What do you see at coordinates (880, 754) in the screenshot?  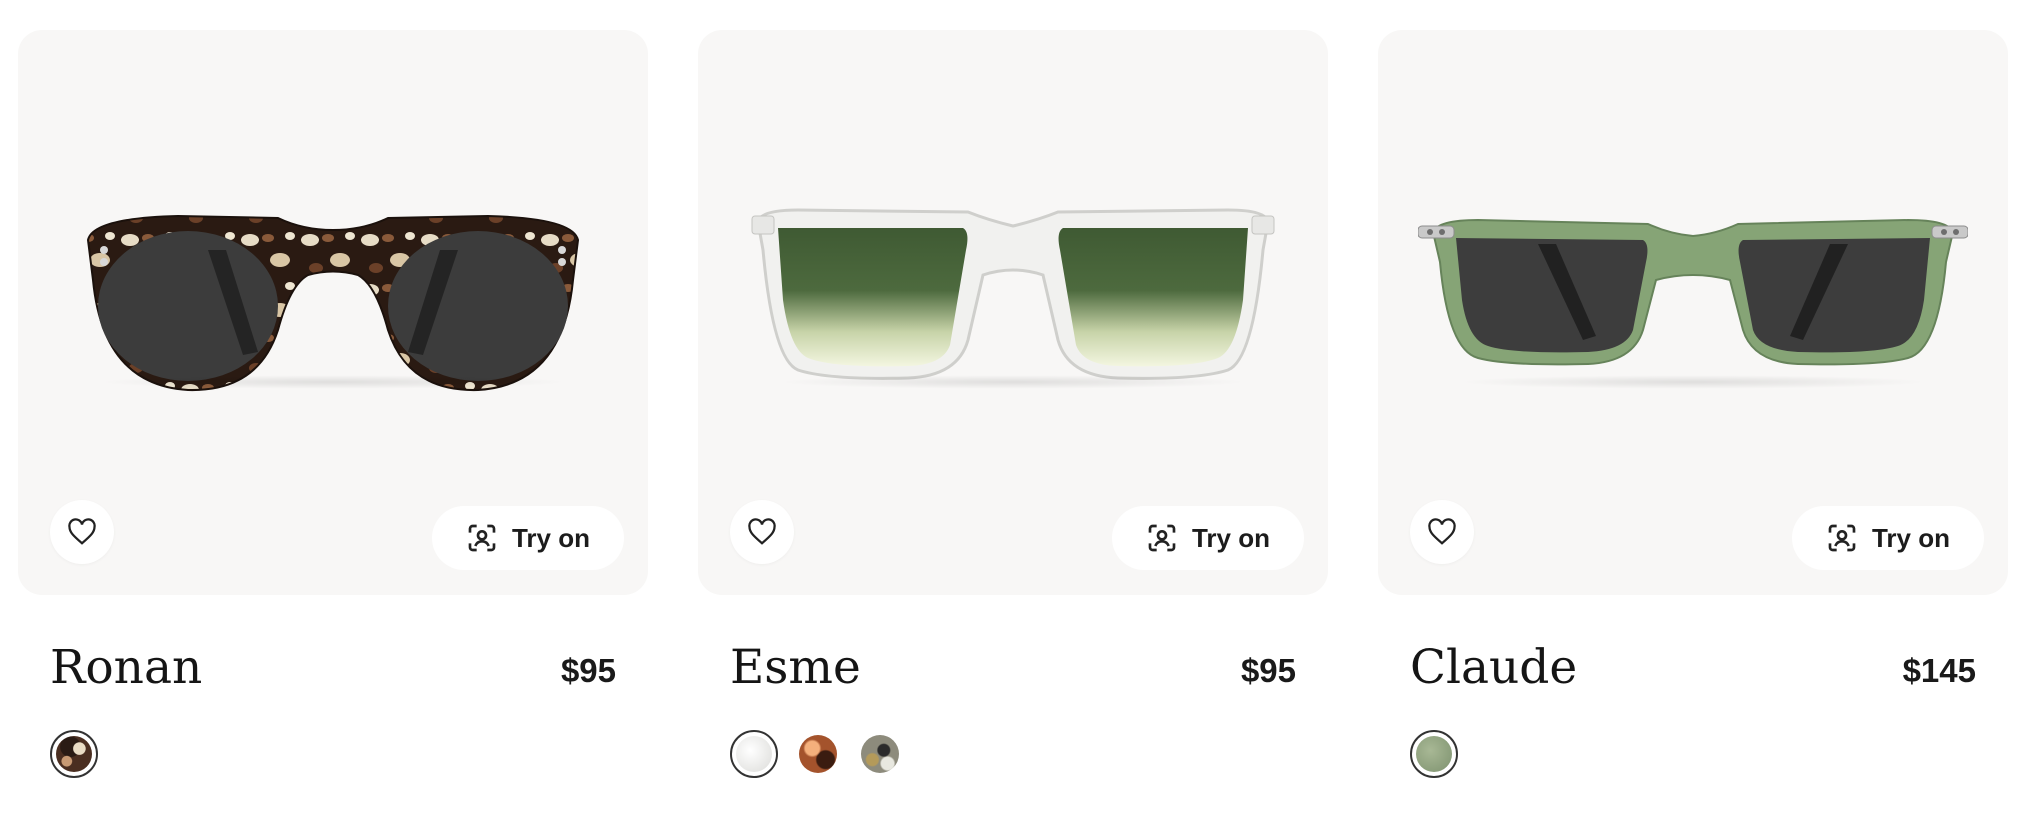 I see `swatch-grey-tortoise` at bounding box center [880, 754].